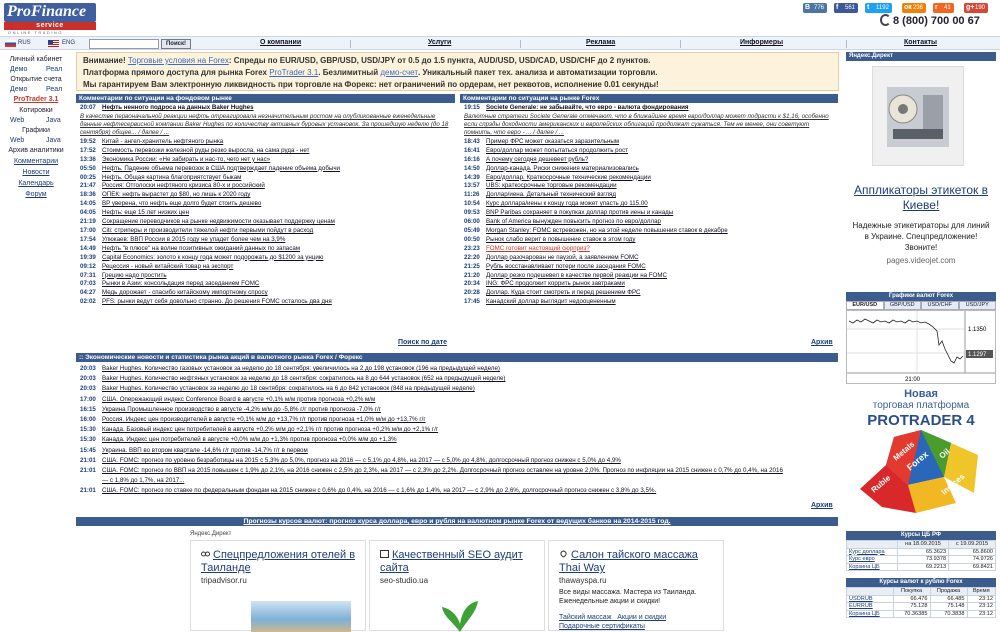 The height and width of the screenshot is (632, 1000). Describe the element at coordinates (872, 552) in the screenshot. I see `rate-name-link: Курс доллара` at that location.